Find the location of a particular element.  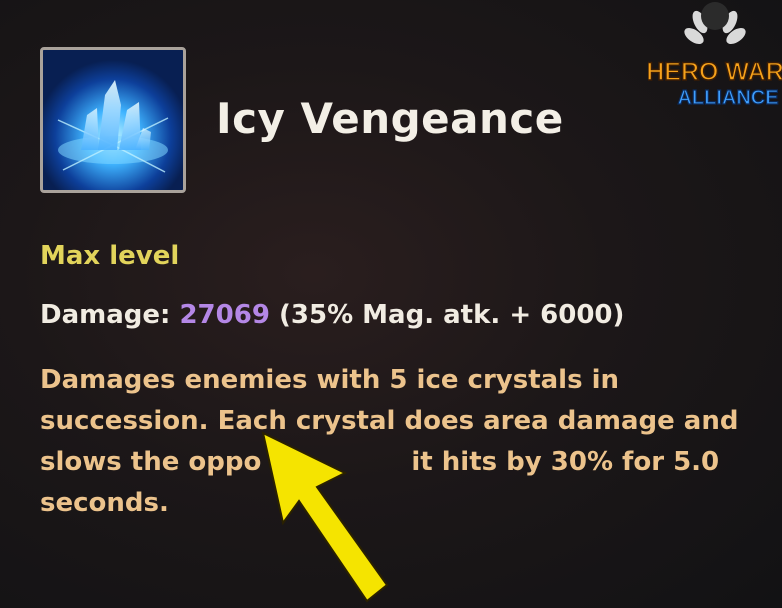

laurel-icon is located at coordinates (715, 23).